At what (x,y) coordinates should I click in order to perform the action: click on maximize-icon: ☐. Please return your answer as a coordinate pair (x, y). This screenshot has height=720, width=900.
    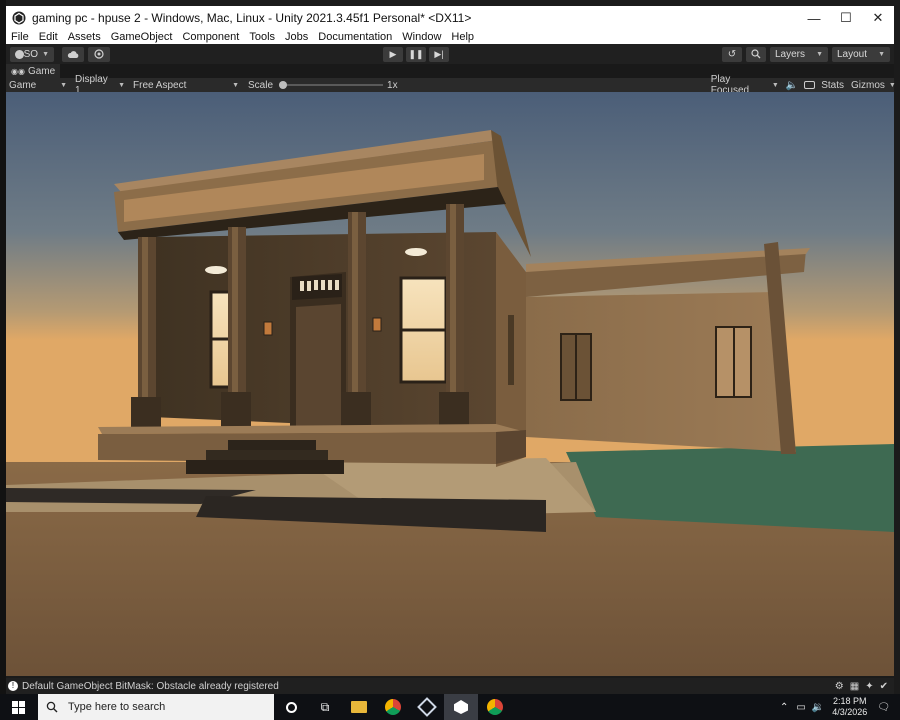
    Looking at the image, I should click on (846, 17).